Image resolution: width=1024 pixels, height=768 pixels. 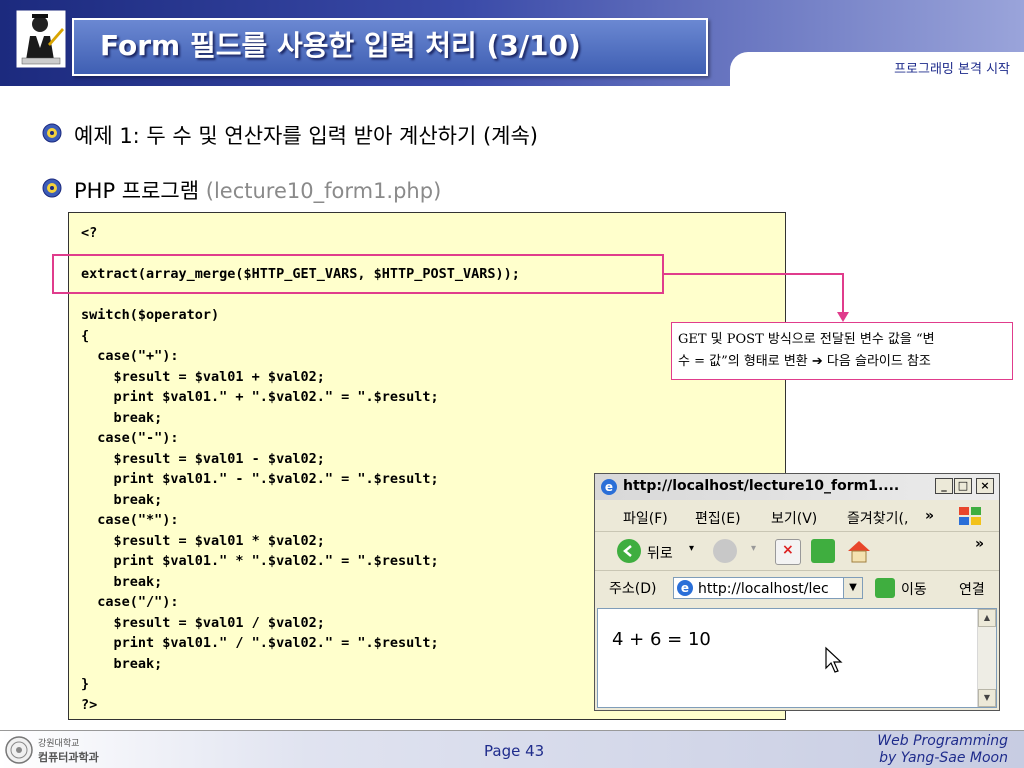 What do you see at coordinates (691, 548) in the screenshot?
I see `back-dropdown-icon: ▾` at bounding box center [691, 548].